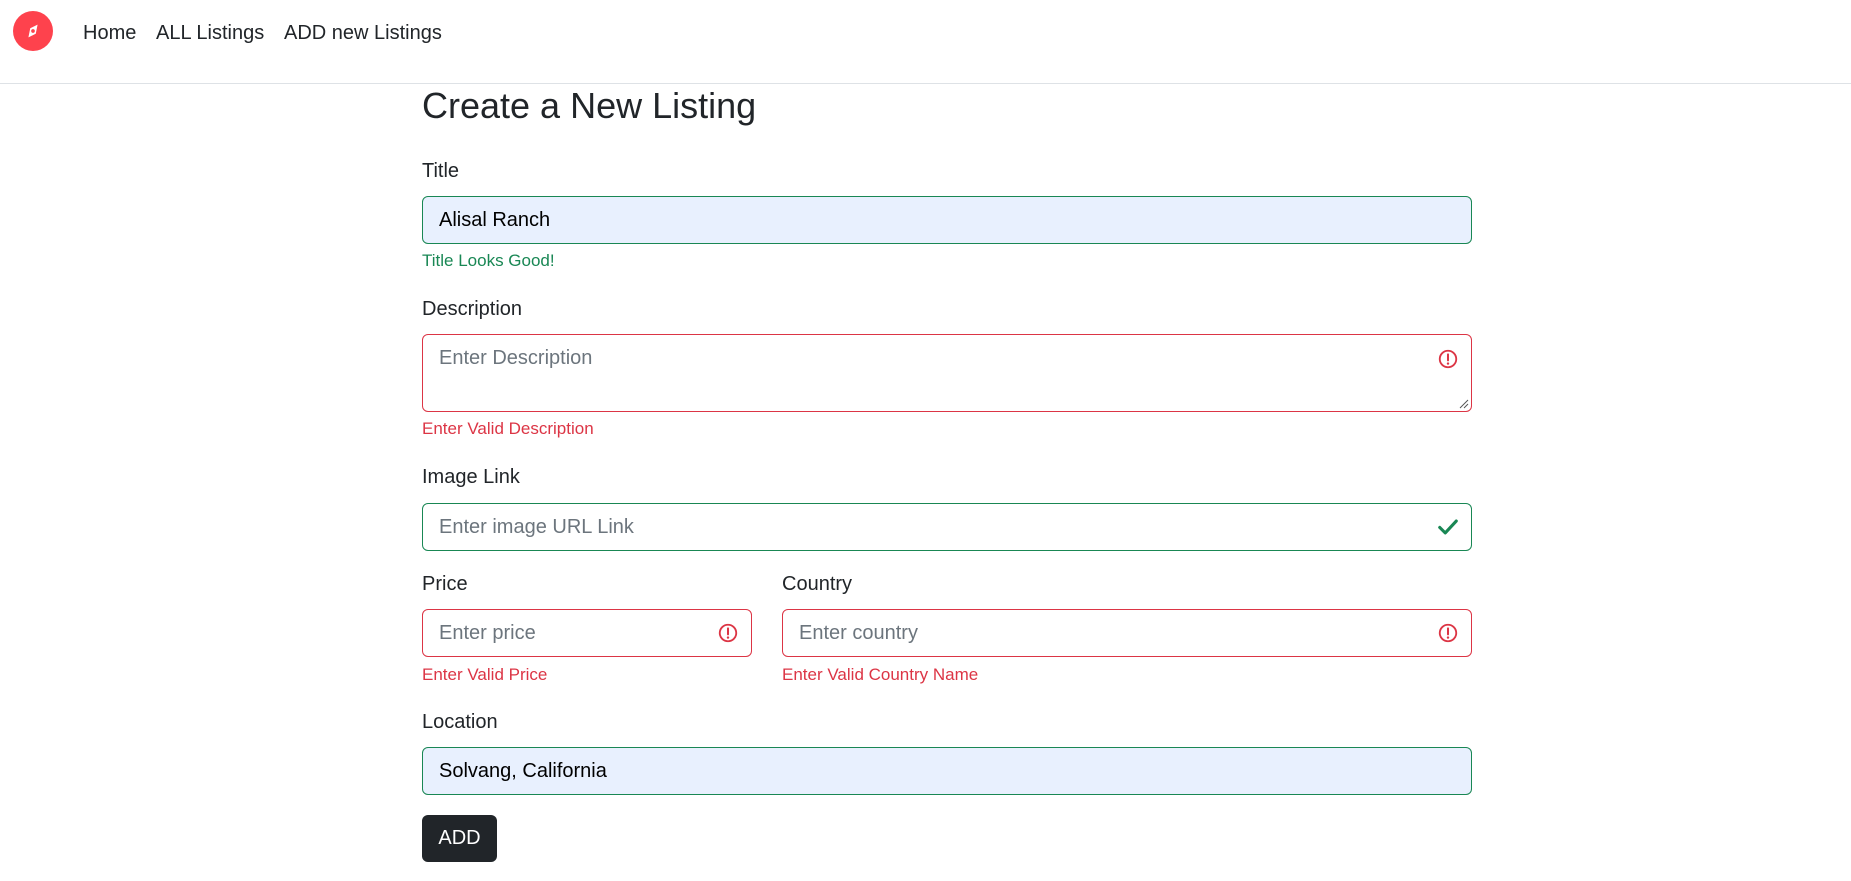 The image size is (1851, 881). I want to click on description-label: Description, so click(472, 309).